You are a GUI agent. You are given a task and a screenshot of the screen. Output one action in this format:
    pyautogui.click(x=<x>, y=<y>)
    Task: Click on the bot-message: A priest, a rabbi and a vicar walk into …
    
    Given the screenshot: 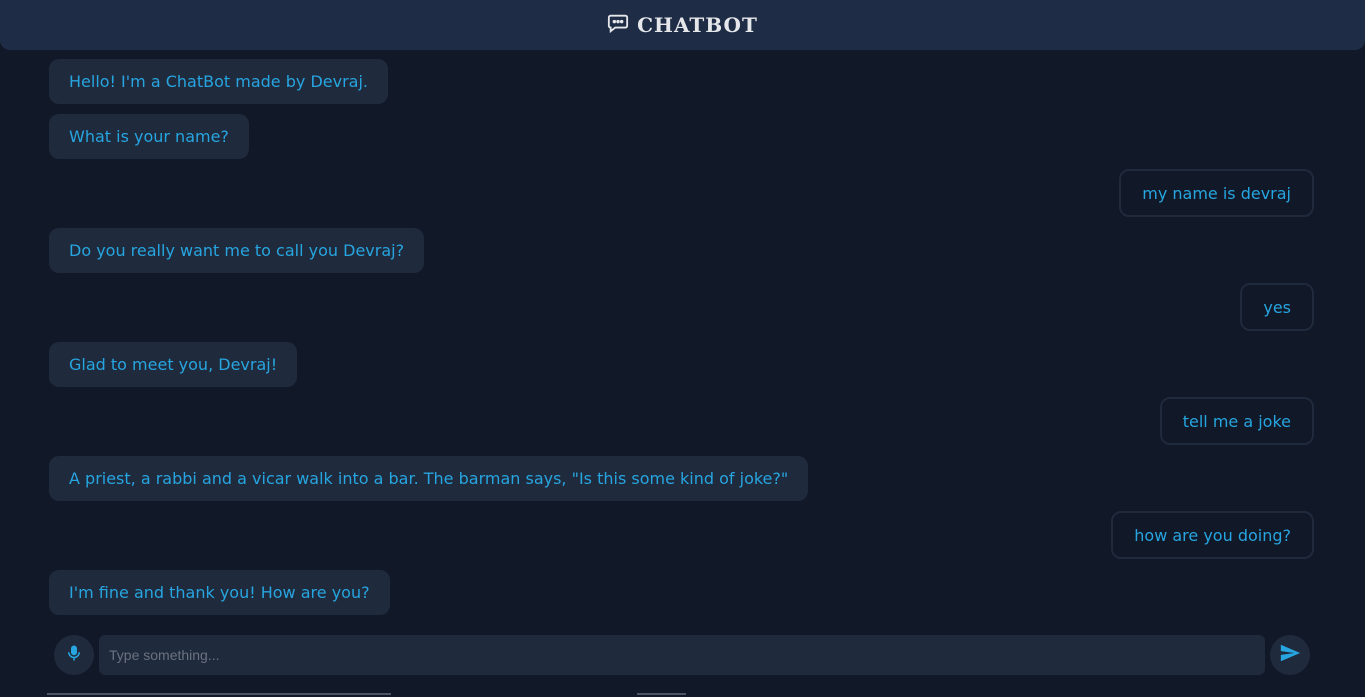 What is the action you would take?
    pyautogui.click(x=429, y=478)
    